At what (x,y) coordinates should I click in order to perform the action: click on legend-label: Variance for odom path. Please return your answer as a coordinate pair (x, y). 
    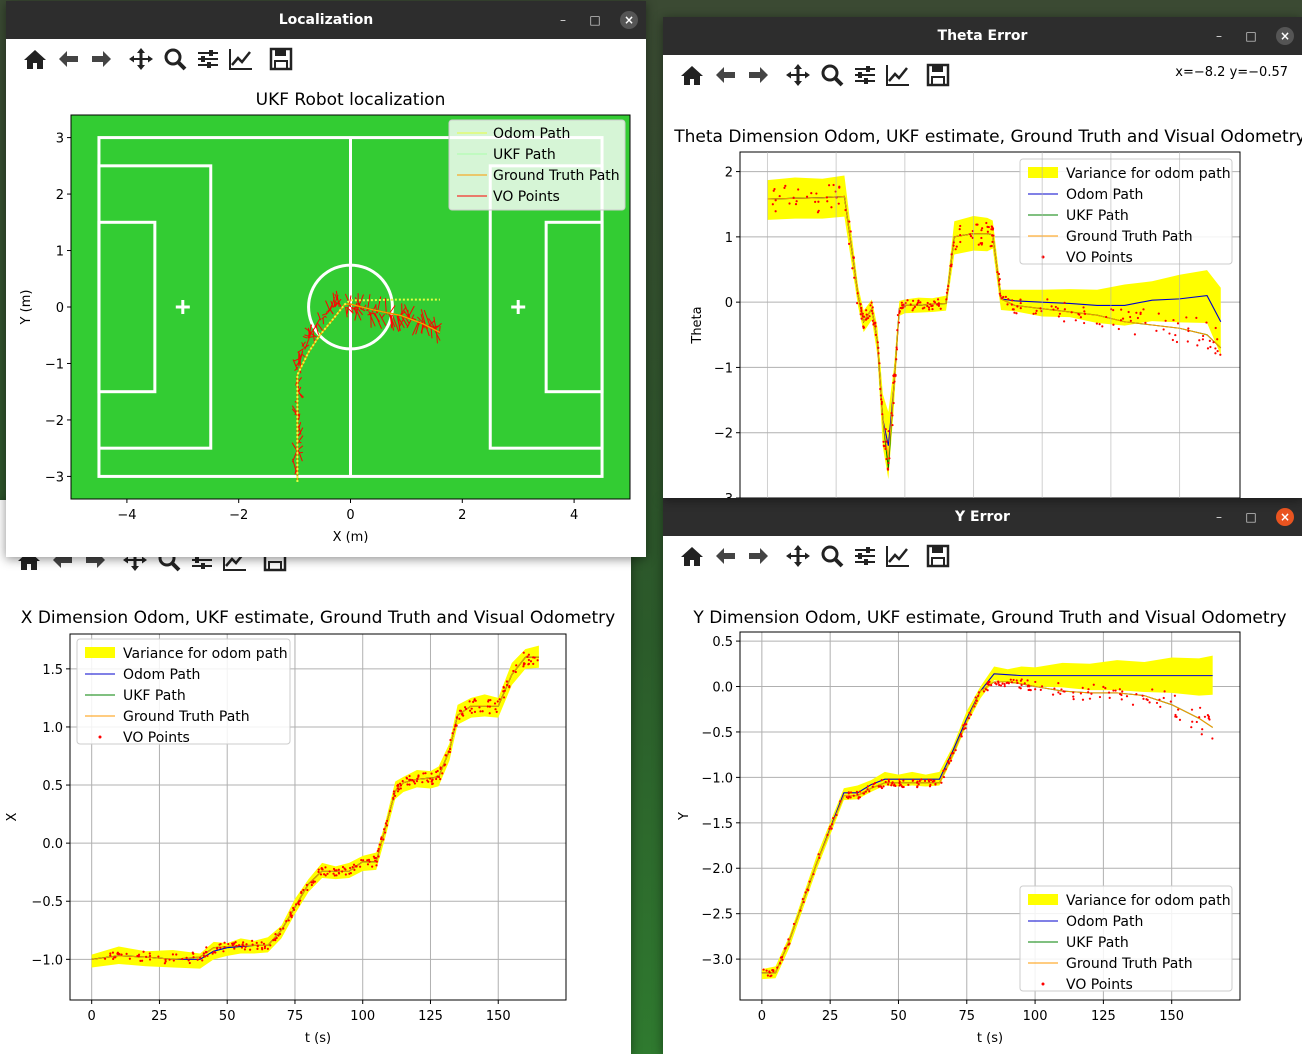
    Looking at the image, I should click on (1148, 901).